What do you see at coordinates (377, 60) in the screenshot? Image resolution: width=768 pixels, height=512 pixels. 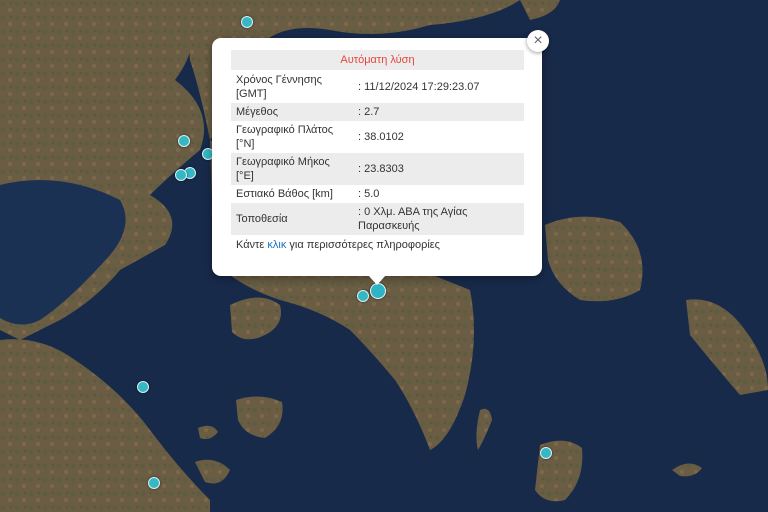 I see `popup-title: Αυτόματη λύση` at bounding box center [377, 60].